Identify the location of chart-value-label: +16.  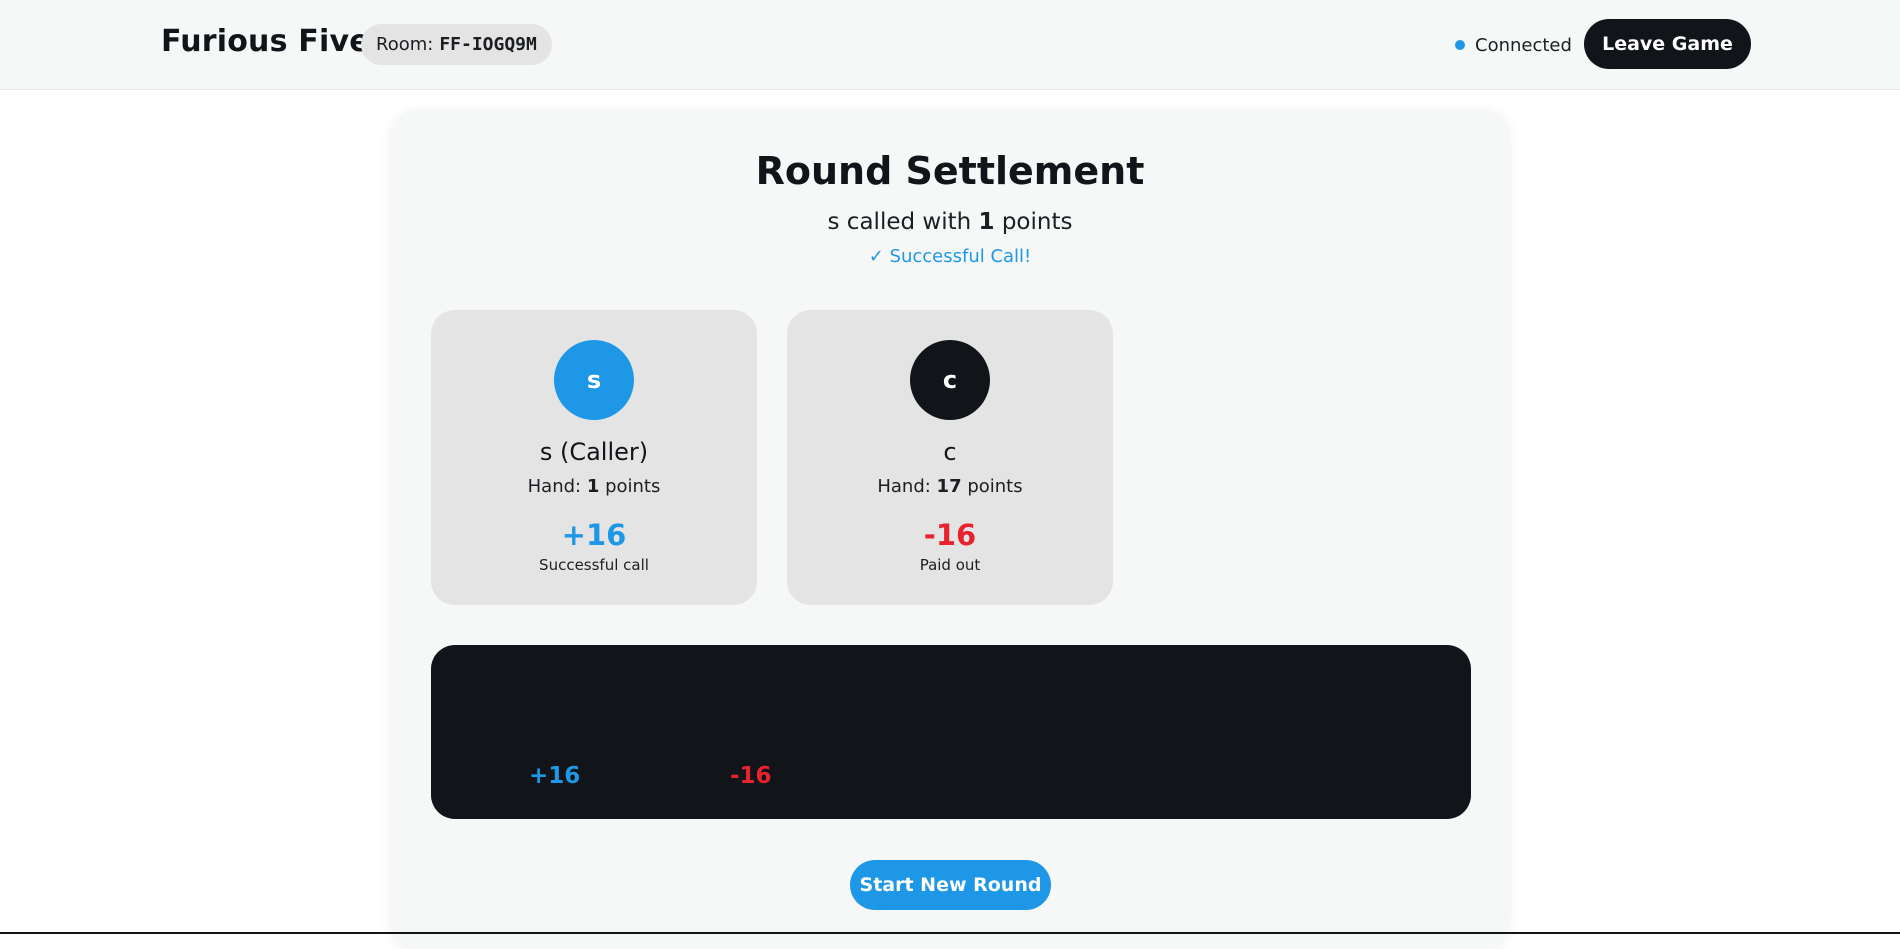
(555, 776).